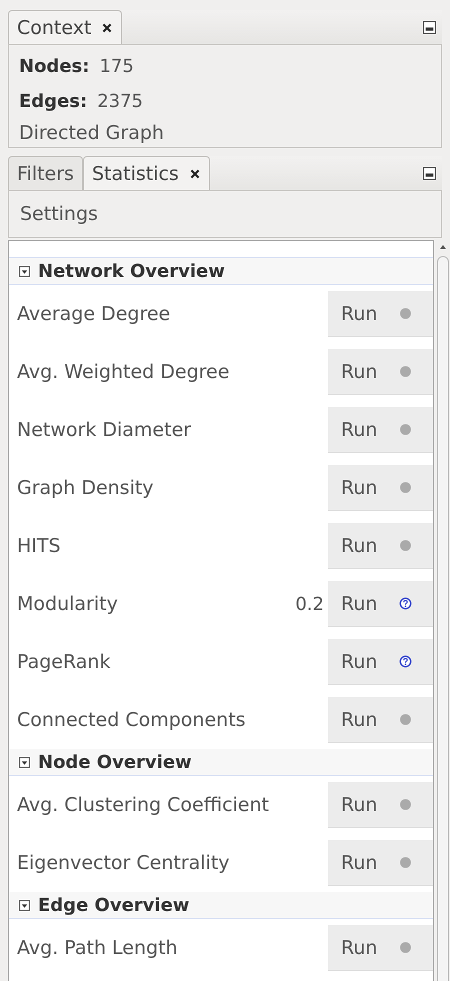 The width and height of the screenshot is (450, 981). I want to click on statistic-result: 0.2, so click(309, 604).